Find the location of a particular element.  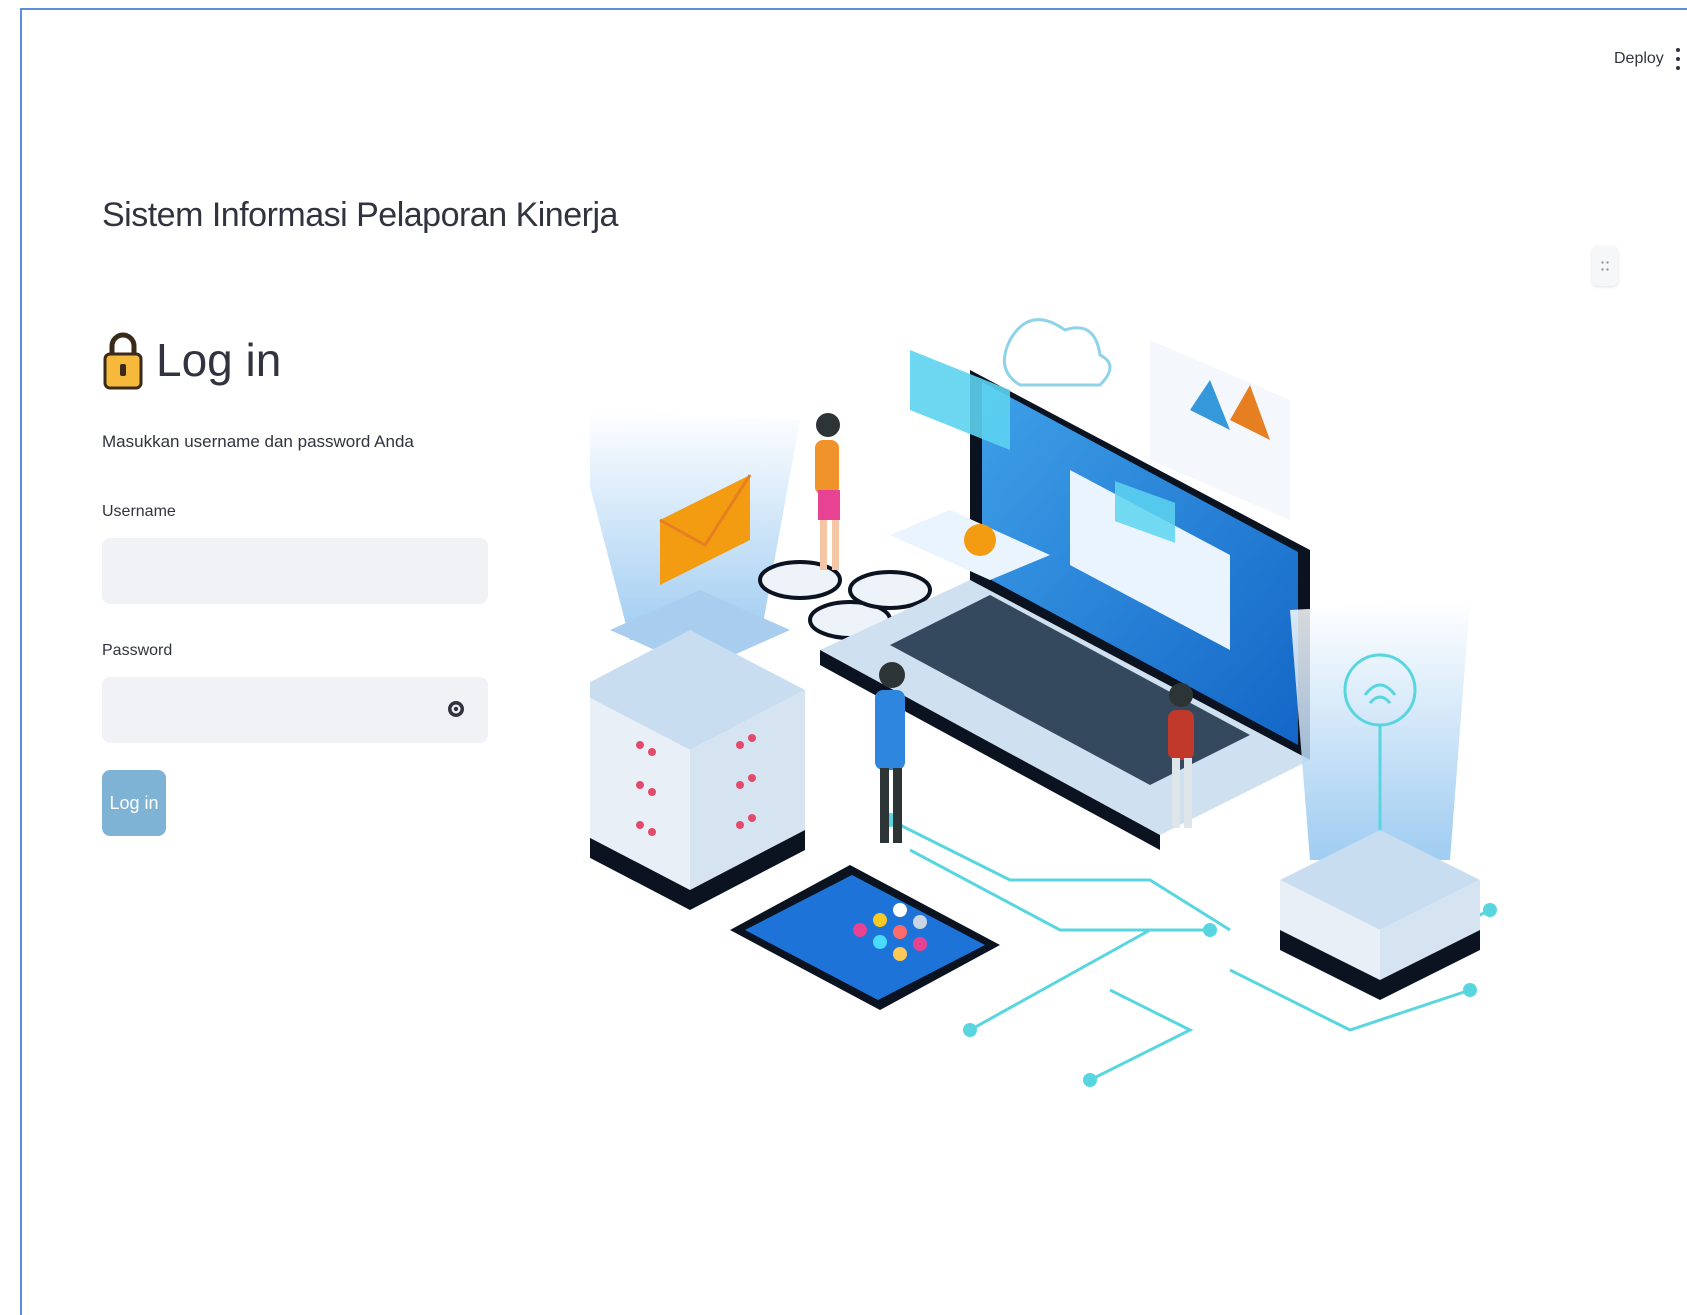

login-heading: Log in is located at coordinates (191, 360).